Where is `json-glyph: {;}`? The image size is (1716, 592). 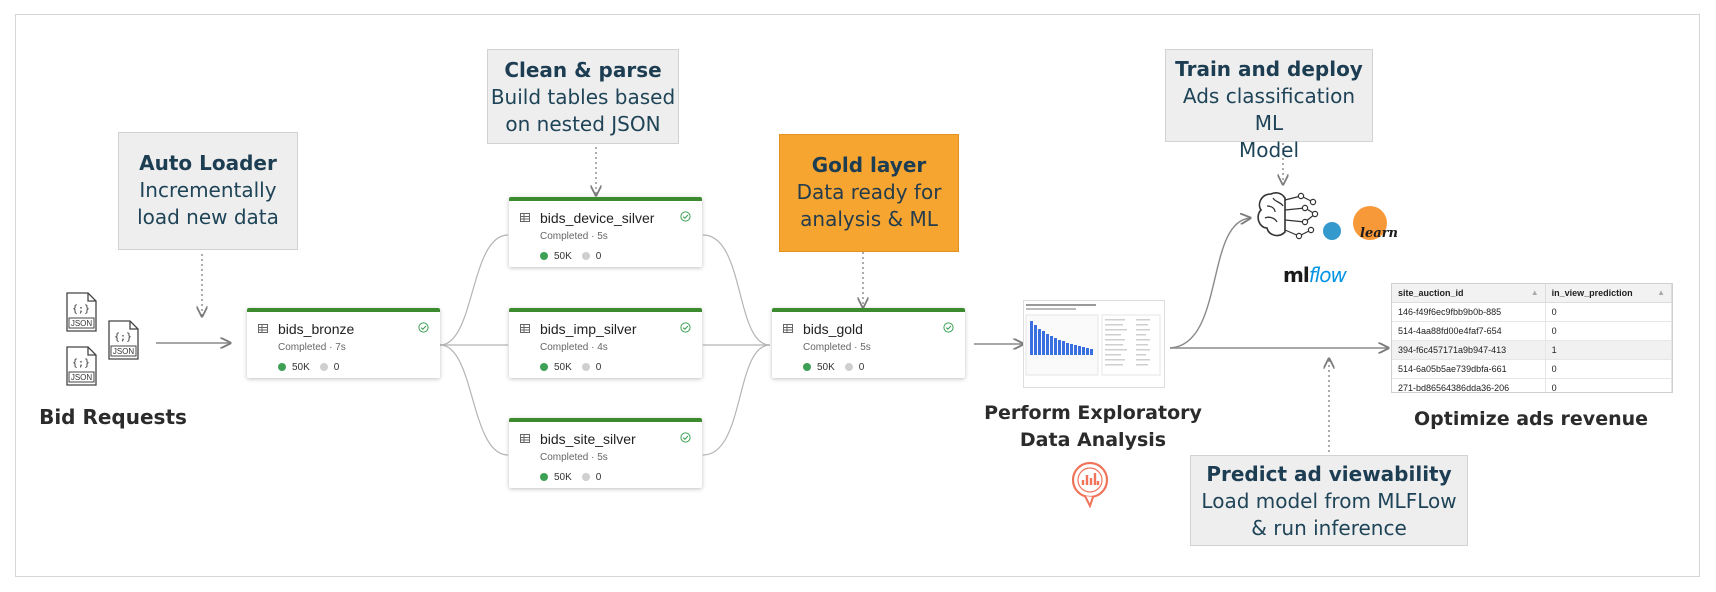
json-glyph: {;} is located at coordinates (81, 309).